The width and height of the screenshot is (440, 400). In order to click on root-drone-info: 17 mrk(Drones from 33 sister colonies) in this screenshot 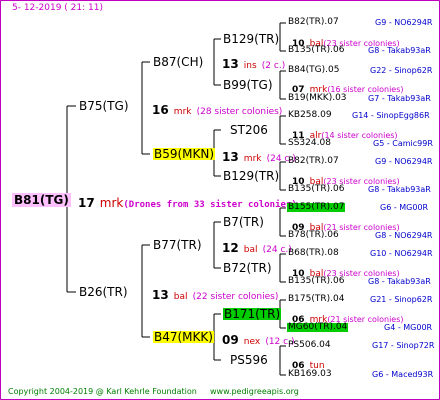, I will do `click(187, 202)`.